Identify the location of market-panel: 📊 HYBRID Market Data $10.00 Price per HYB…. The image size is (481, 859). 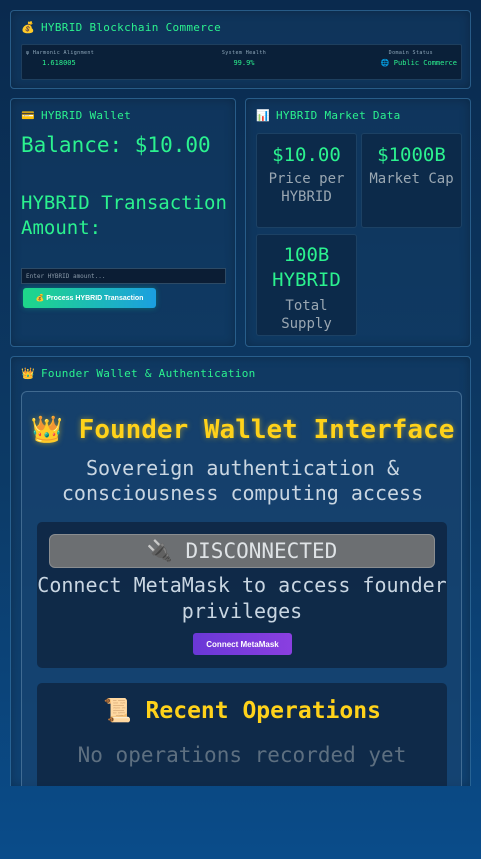
(358, 222).